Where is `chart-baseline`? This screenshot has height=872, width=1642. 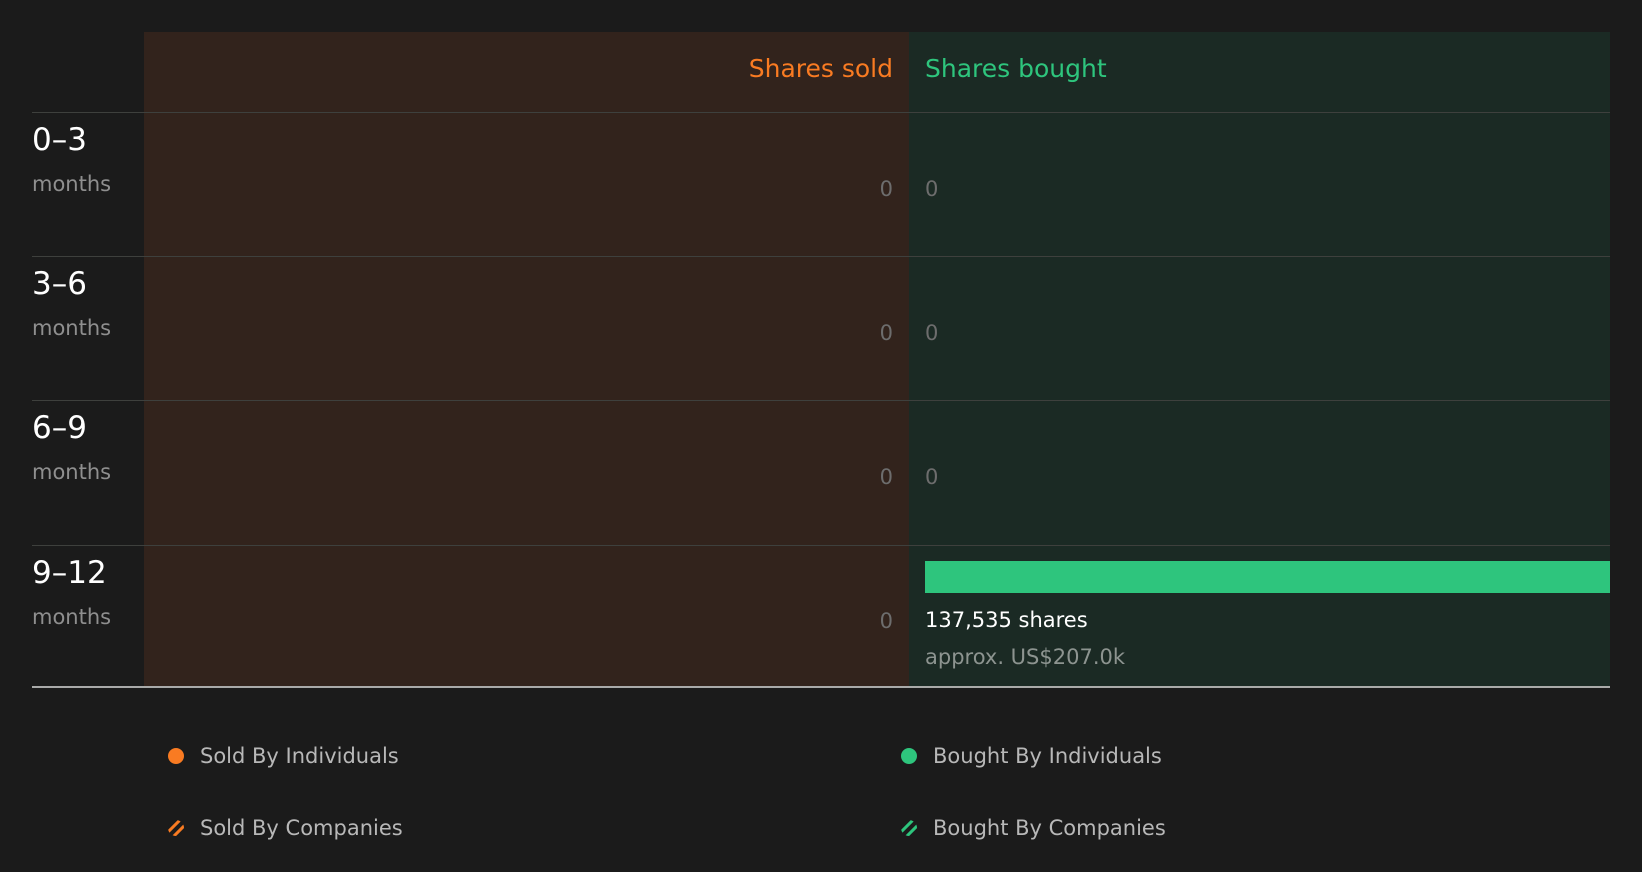 chart-baseline is located at coordinates (821, 687).